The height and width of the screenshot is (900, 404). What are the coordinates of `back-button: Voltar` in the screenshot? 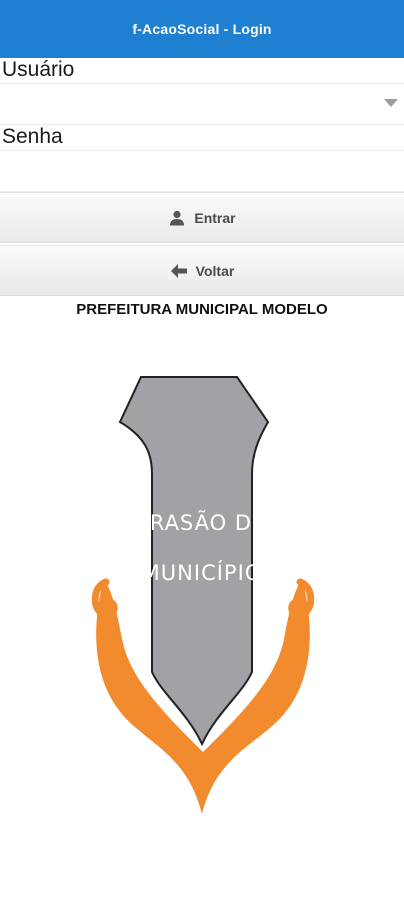 It's located at (202, 270).